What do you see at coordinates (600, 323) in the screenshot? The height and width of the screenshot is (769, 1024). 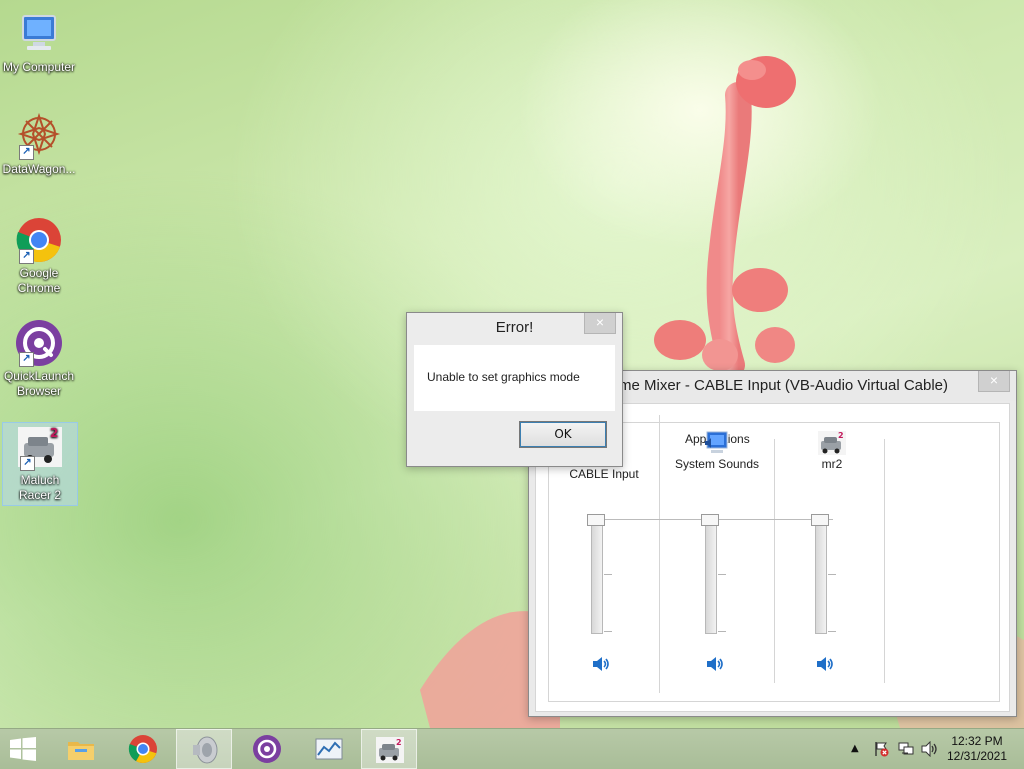 I see `error-close-button: ×` at bounding box center [600, 323].